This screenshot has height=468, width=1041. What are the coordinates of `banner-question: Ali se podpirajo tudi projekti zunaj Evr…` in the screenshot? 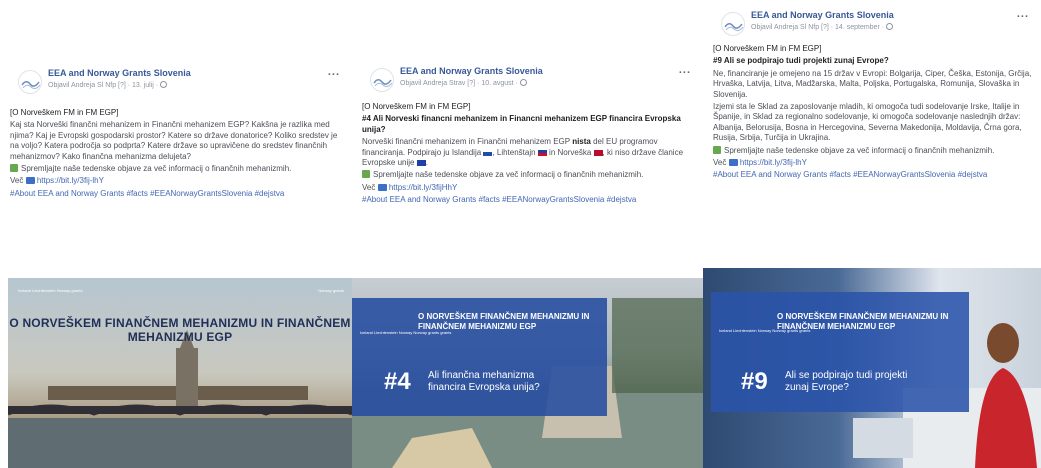 It's located at (846, 381).